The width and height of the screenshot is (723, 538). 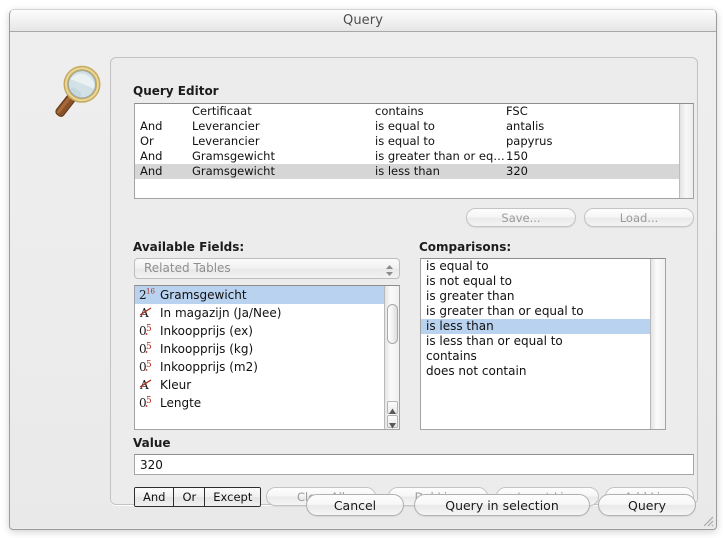 What do you see at coordinates (543, 296) in the screenshot?
I see `comparison-item: is greater than` at bounding box center [543, 296].